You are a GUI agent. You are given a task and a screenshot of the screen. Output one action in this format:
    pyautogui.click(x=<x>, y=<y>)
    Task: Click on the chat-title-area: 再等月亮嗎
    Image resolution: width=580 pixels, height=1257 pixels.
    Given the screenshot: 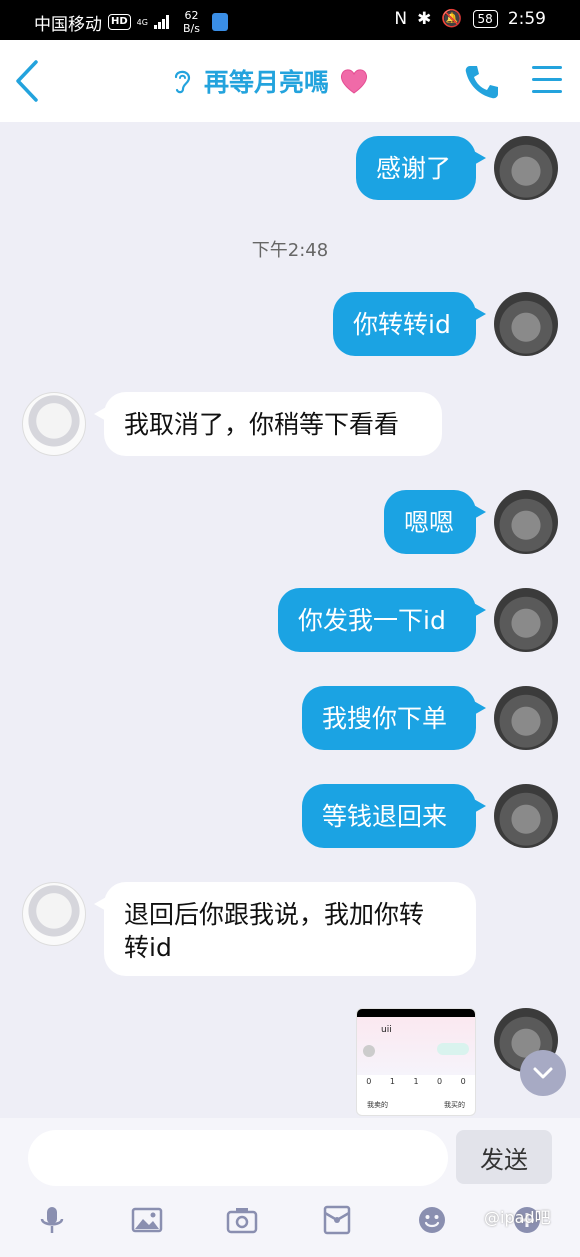 What is the action you would take?
    pyautogui.click(x=269, y=81)
    